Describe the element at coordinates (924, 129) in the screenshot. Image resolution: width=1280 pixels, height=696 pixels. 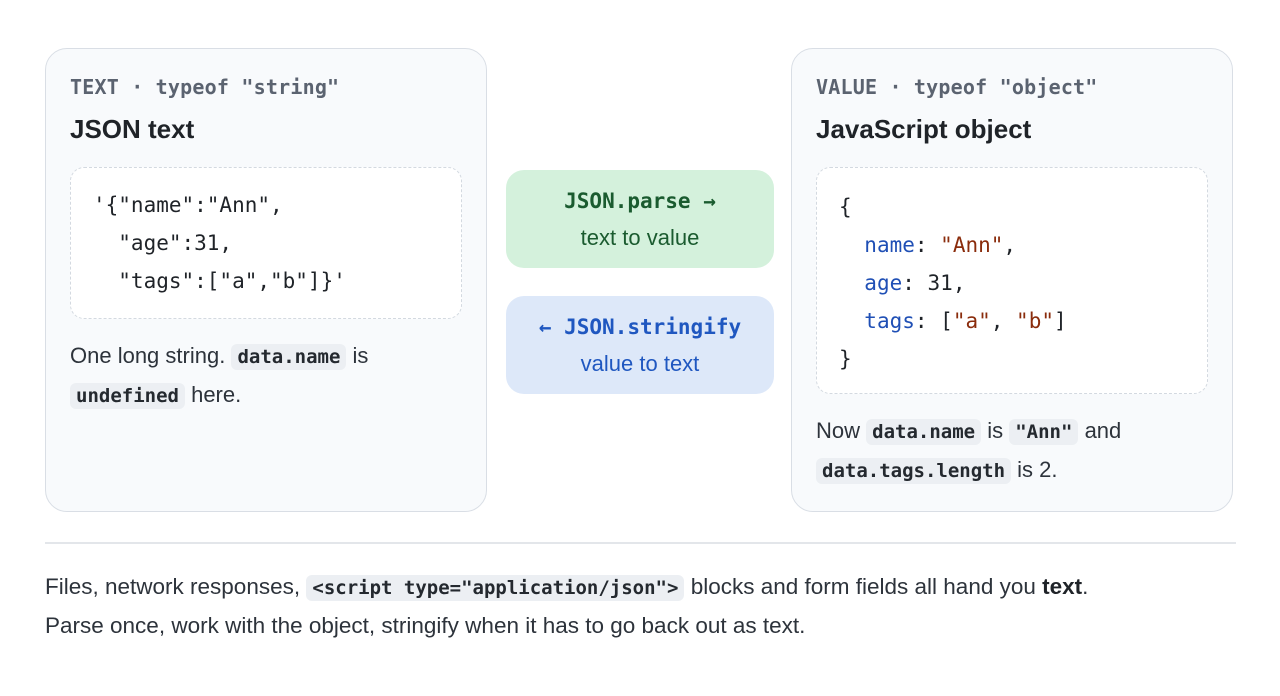
I see `javascript-object-title: JavaScript object` at that location.